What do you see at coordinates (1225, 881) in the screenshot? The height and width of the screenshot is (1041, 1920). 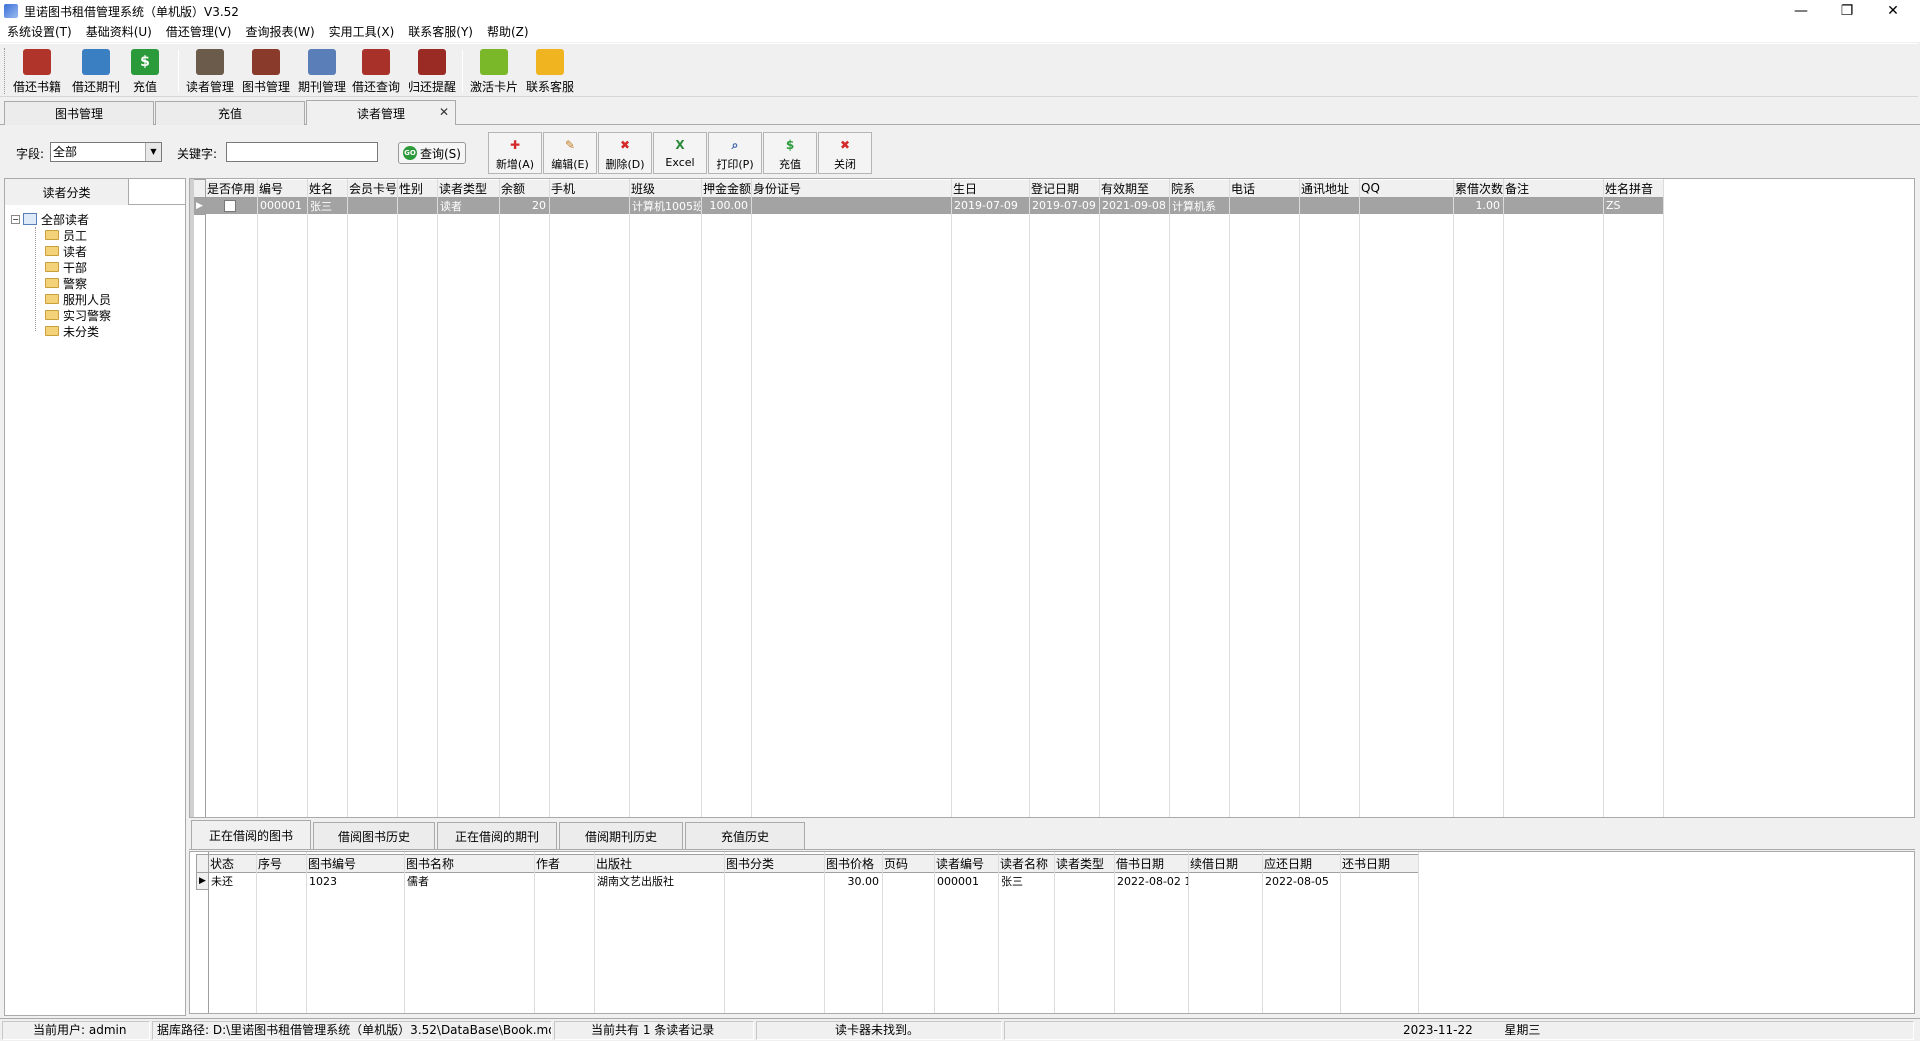 I see `table-cell` at bounding box center [1225, 881].